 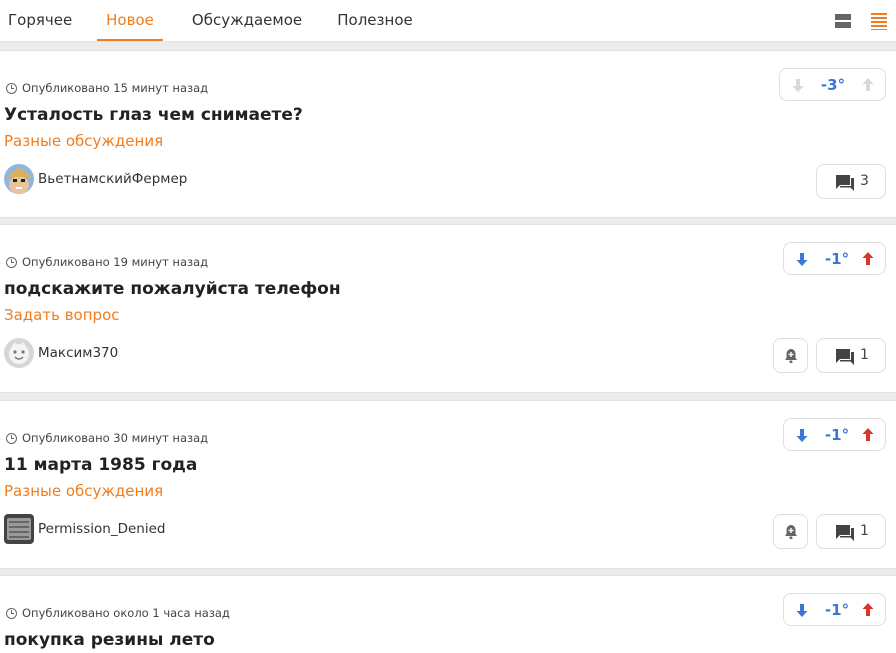 I want to click on rating-value: -3°, so click(x=833, y=85).